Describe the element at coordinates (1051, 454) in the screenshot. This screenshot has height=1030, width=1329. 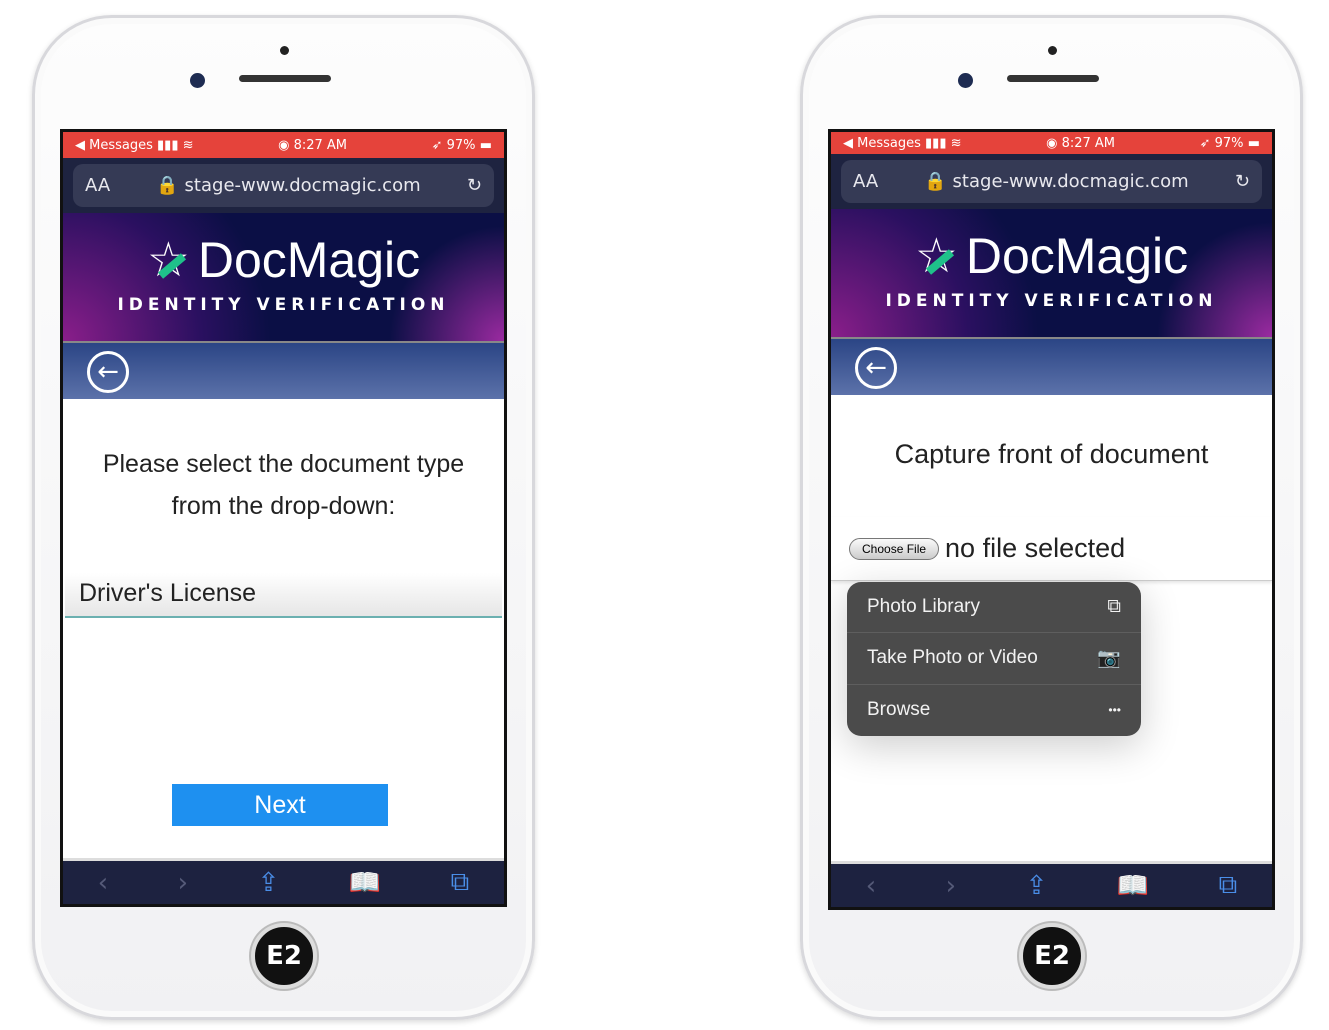
I see `capture-title: Capture front of document` at that location.